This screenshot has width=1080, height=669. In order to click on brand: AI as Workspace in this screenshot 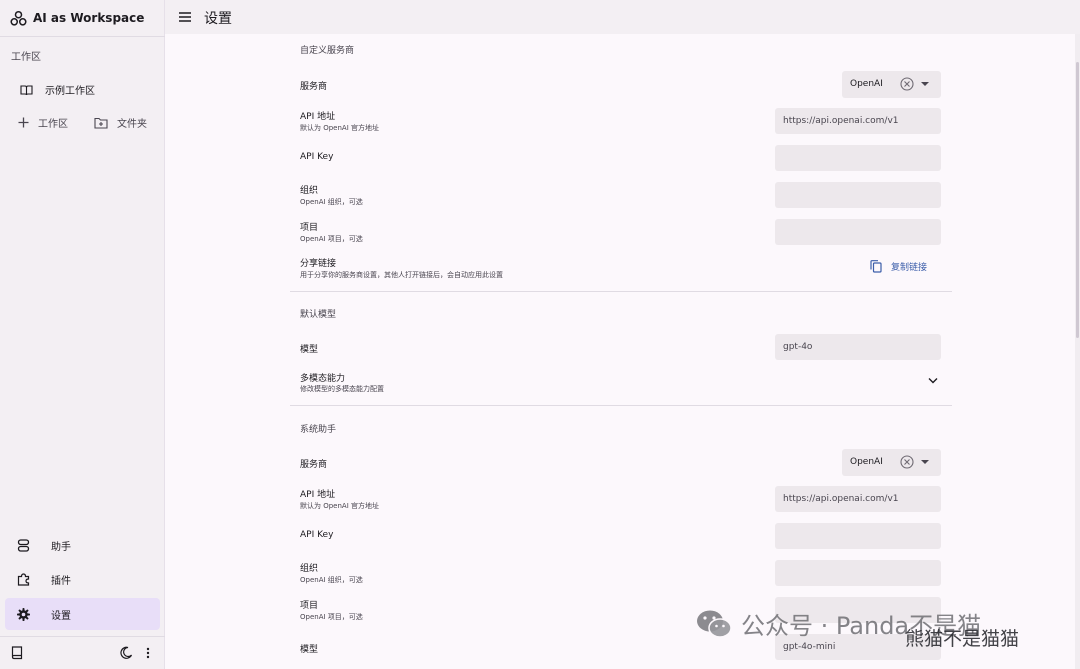, I will do `click(77, 18)`.